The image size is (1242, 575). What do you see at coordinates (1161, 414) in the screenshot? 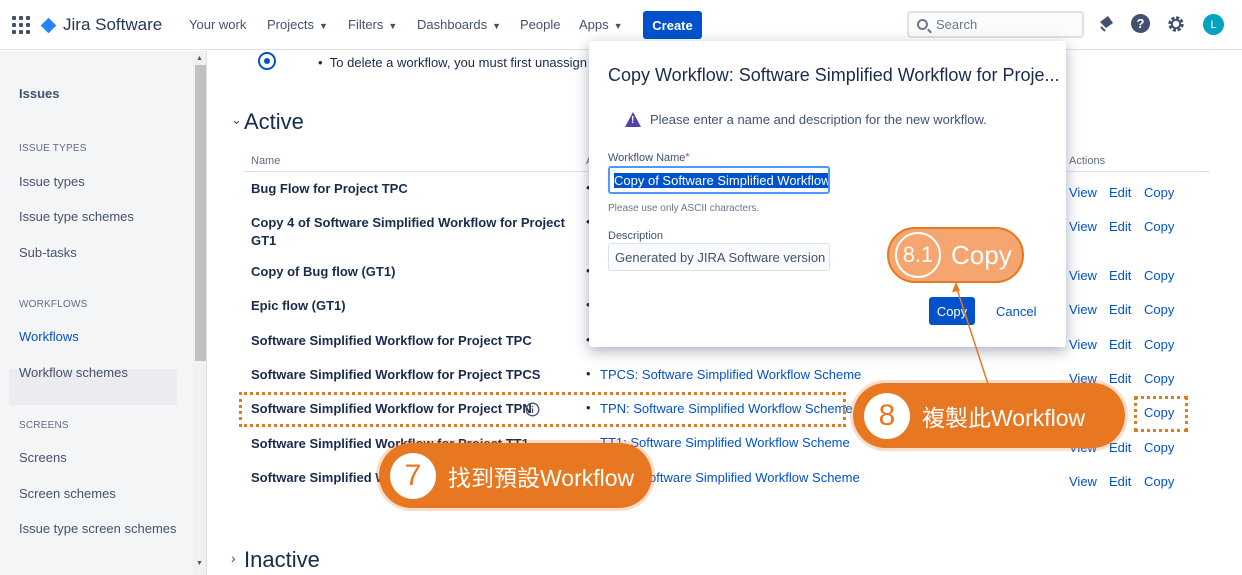
I see `highlight-copy-link` at bounding box center [1161, 414].